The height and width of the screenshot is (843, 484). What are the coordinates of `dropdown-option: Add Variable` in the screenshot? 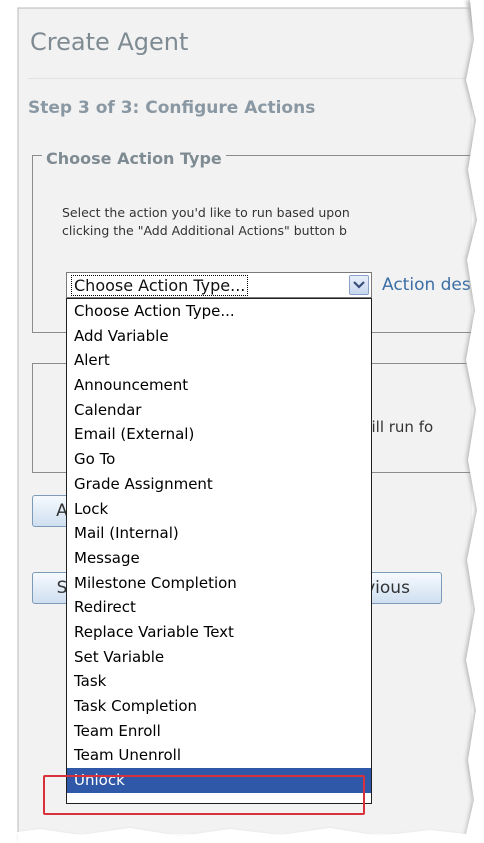 It's located at (219, 336).